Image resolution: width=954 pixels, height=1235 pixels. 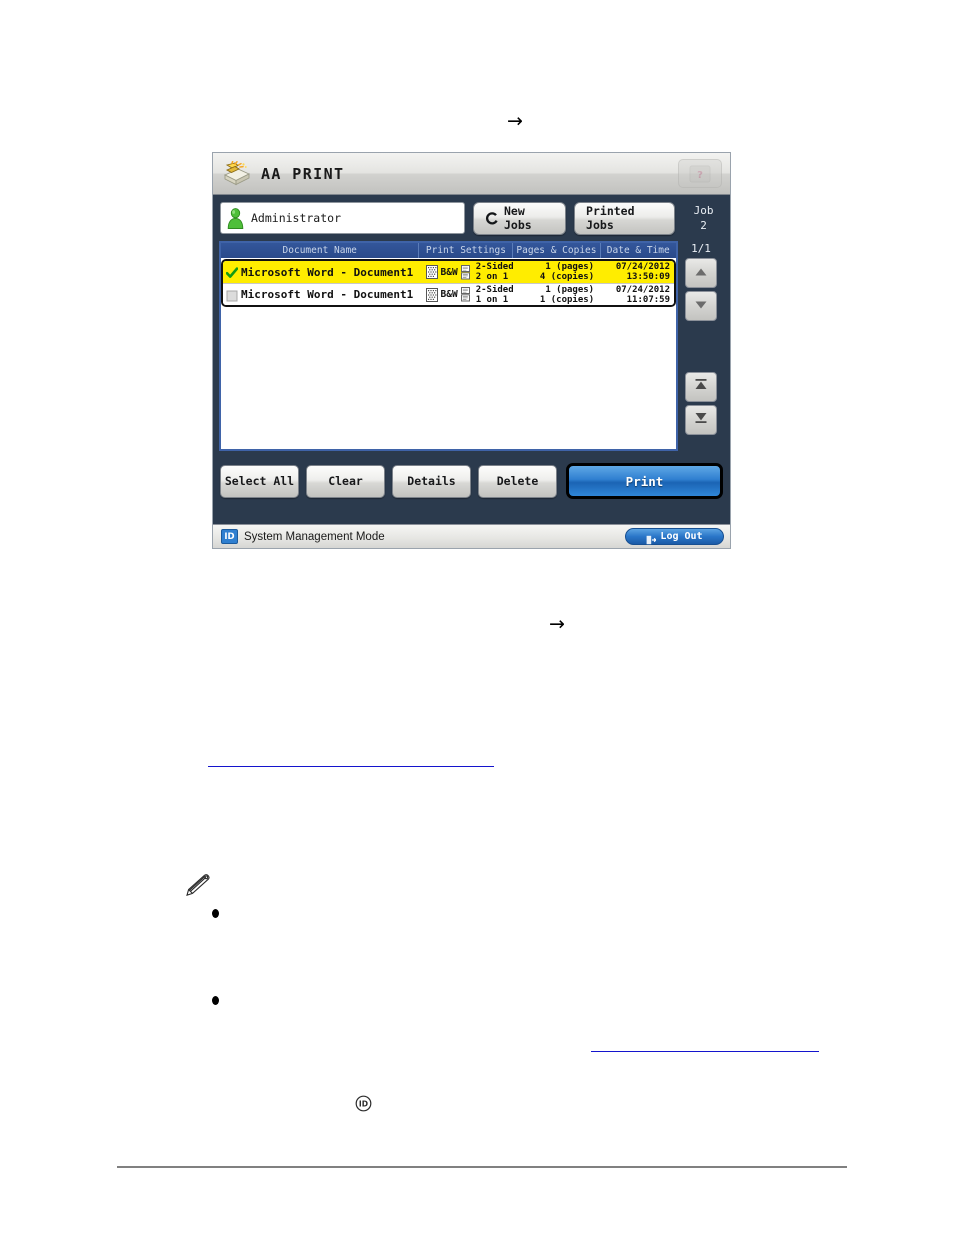 What do you see at coordinates (471, 536) in the screenshot?
I see `status-bar: ID System Management Mode Log Out` at bounding box center [471, 536].